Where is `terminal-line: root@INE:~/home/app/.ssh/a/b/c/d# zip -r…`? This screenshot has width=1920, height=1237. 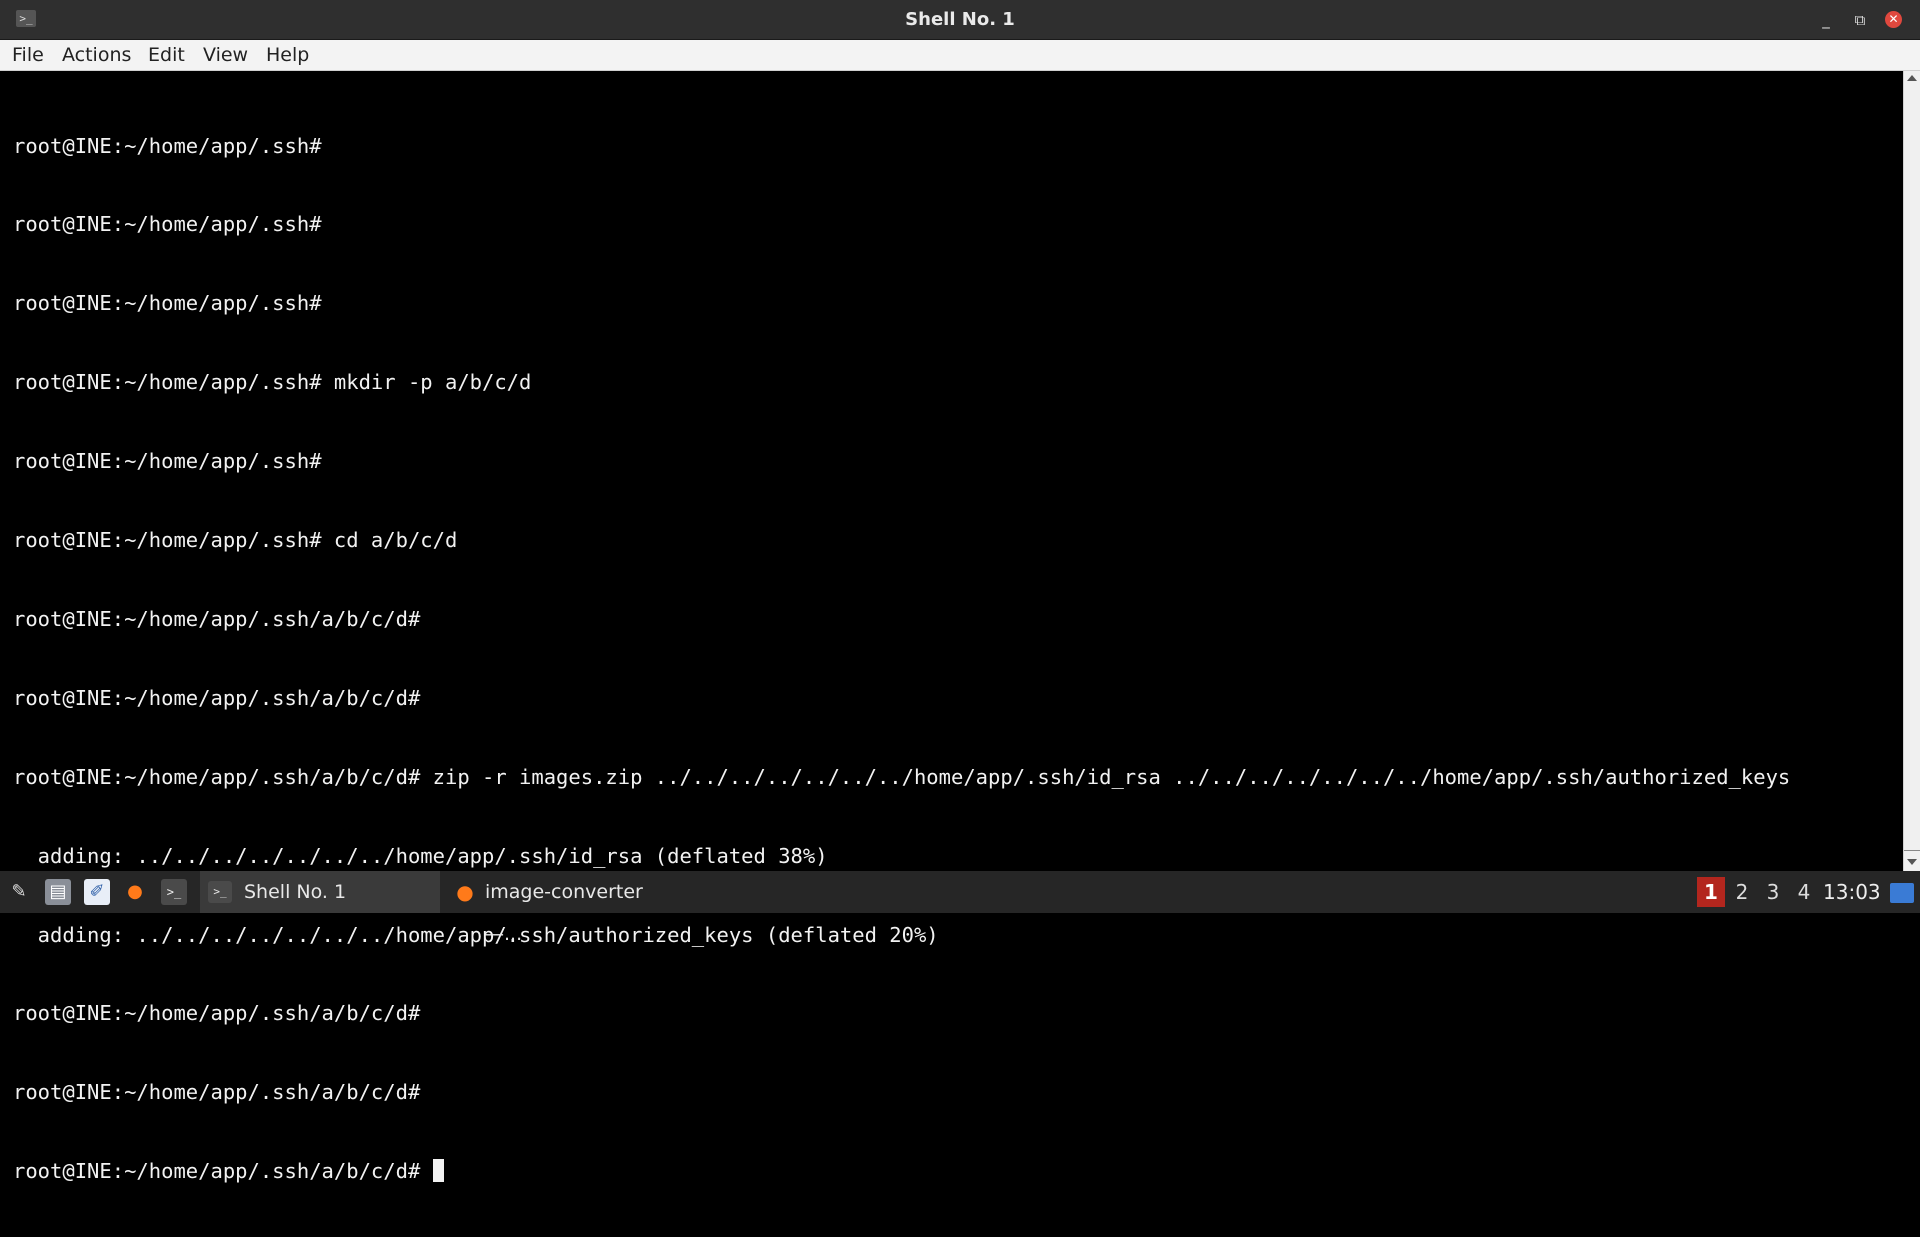 terminal-line: root@INE:~/home/app/.ssh/a/b/c/d# zip -r… is located at coordinates (902, 776).